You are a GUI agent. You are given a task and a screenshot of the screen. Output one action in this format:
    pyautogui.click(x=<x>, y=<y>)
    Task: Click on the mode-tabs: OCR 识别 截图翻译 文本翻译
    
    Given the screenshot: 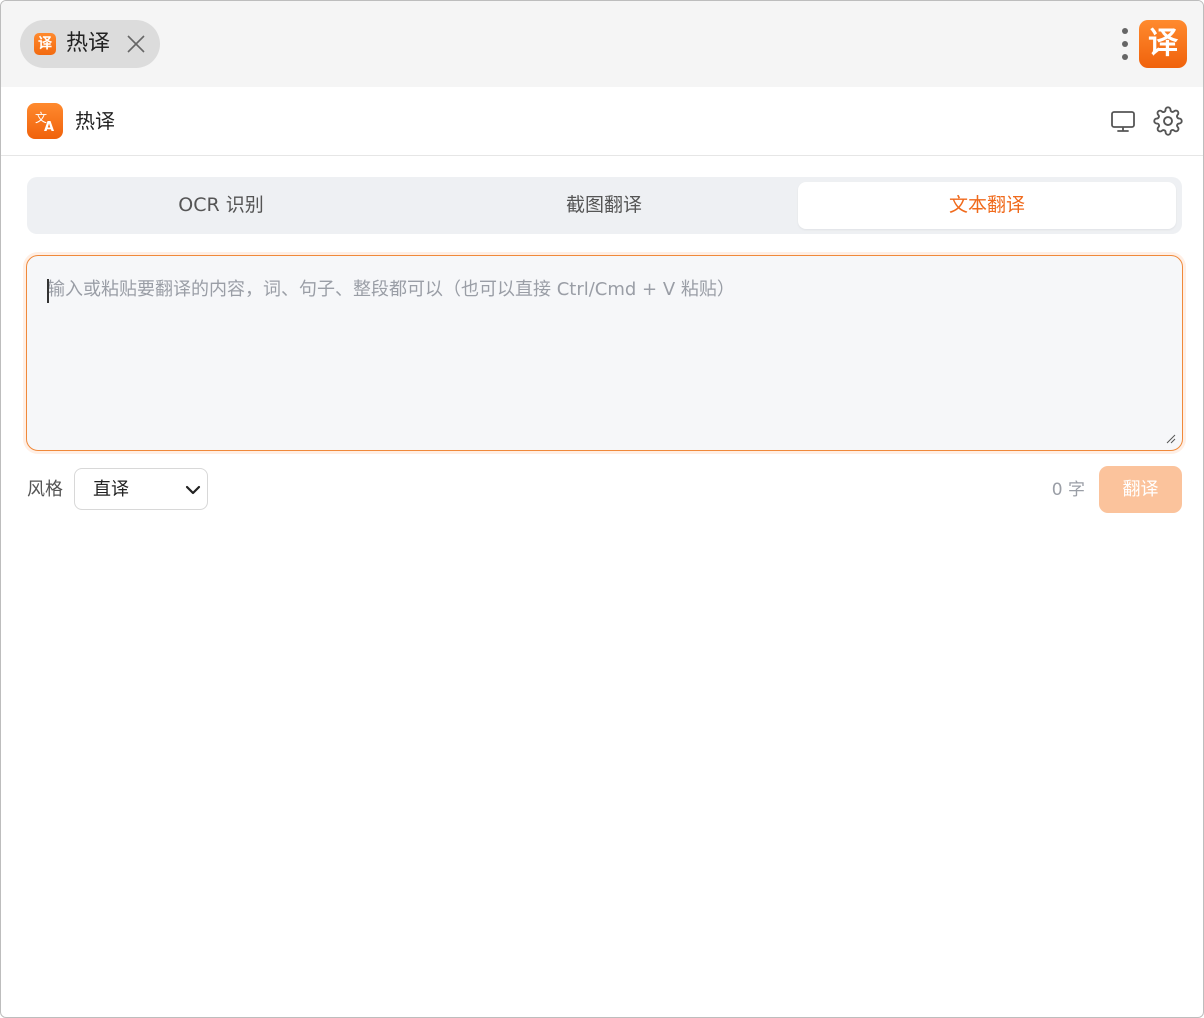 What is the action you would take?
    pyautogui.click(x=604, y=205)
    